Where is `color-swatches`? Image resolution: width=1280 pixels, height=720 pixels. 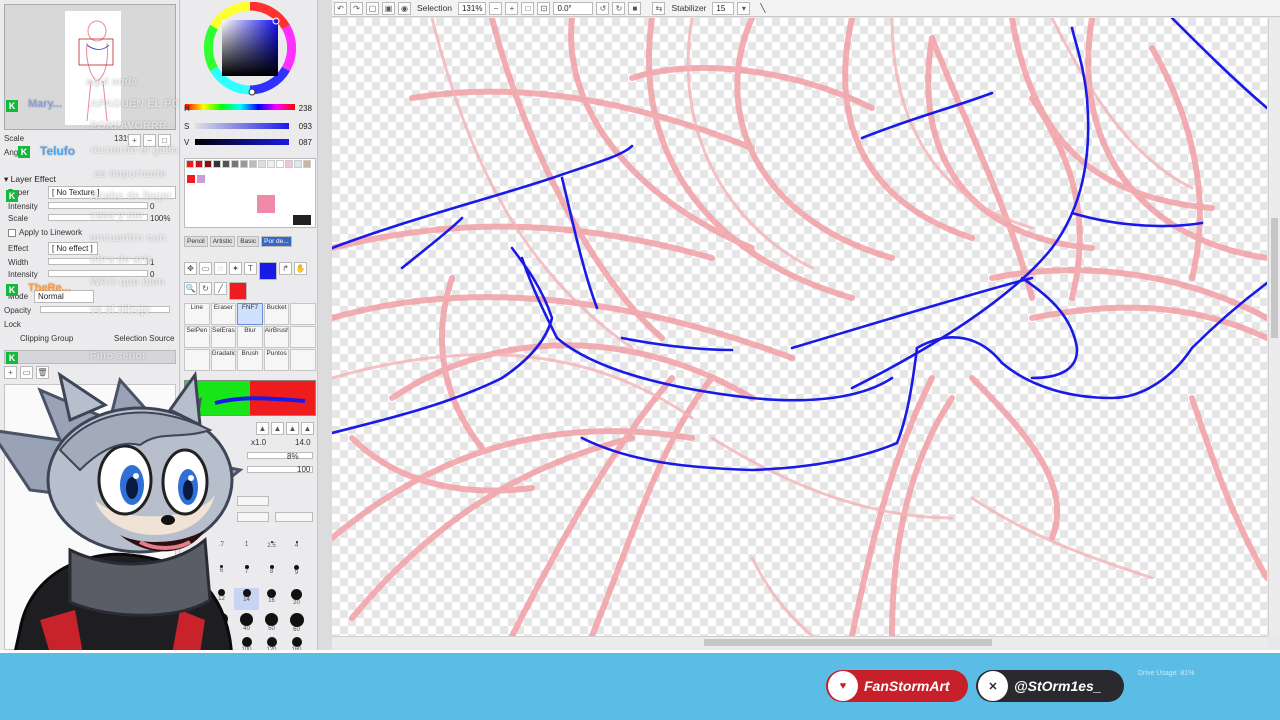
color-swatches is located at coordinates (250, 193).